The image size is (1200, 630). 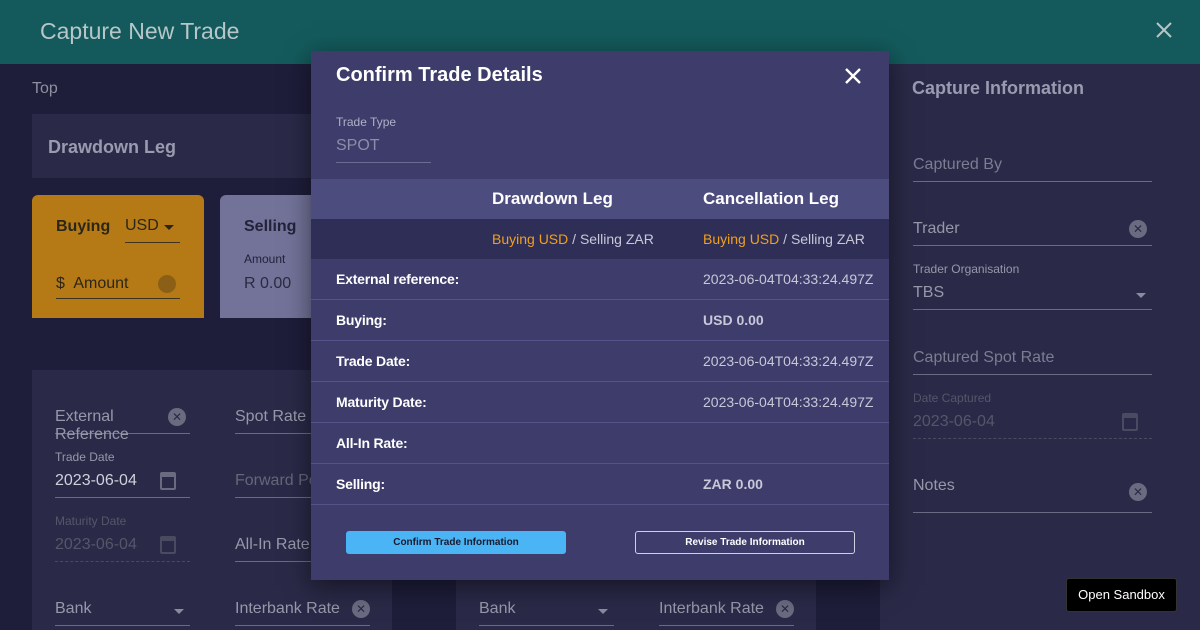 What do you see at coordinates (271, 416) in the screenshot?
I see `spot-rate-placeholder: Spot Rate` at bounding box center [271, 416].